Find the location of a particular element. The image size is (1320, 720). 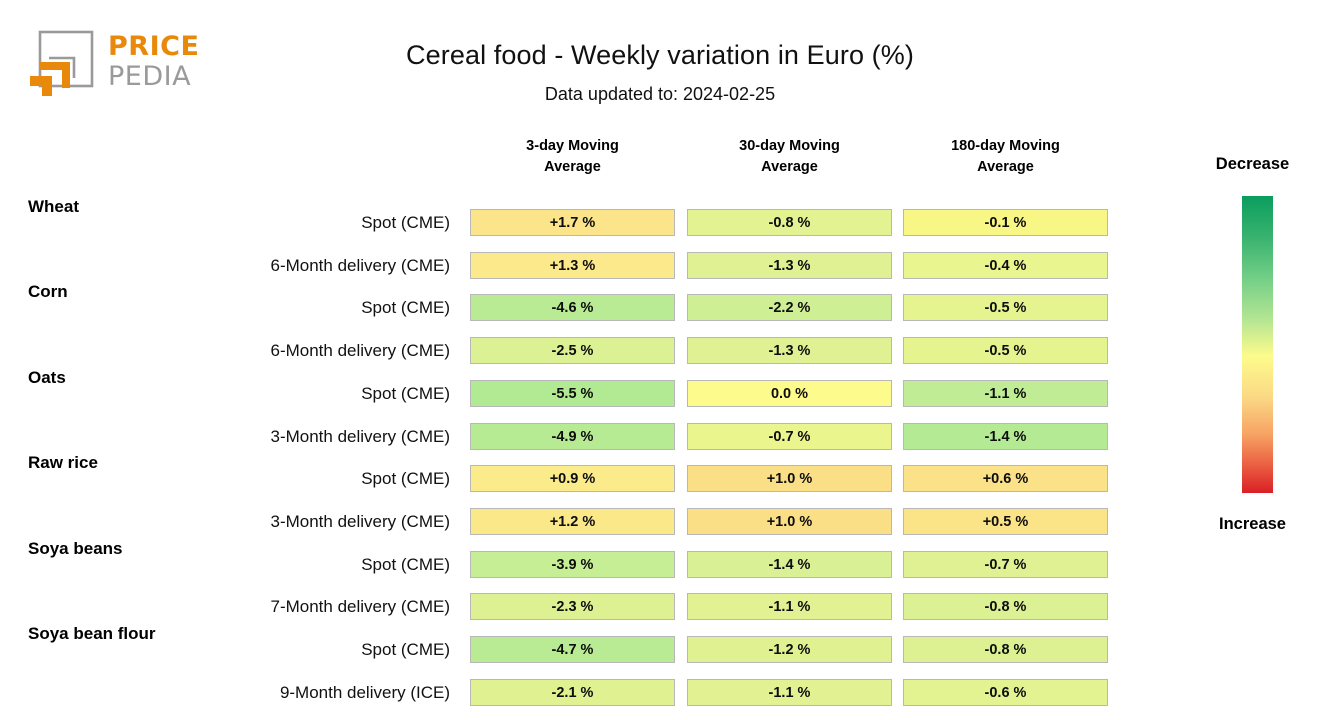

colorbar-gradient is located at coordinates (1257, 344).